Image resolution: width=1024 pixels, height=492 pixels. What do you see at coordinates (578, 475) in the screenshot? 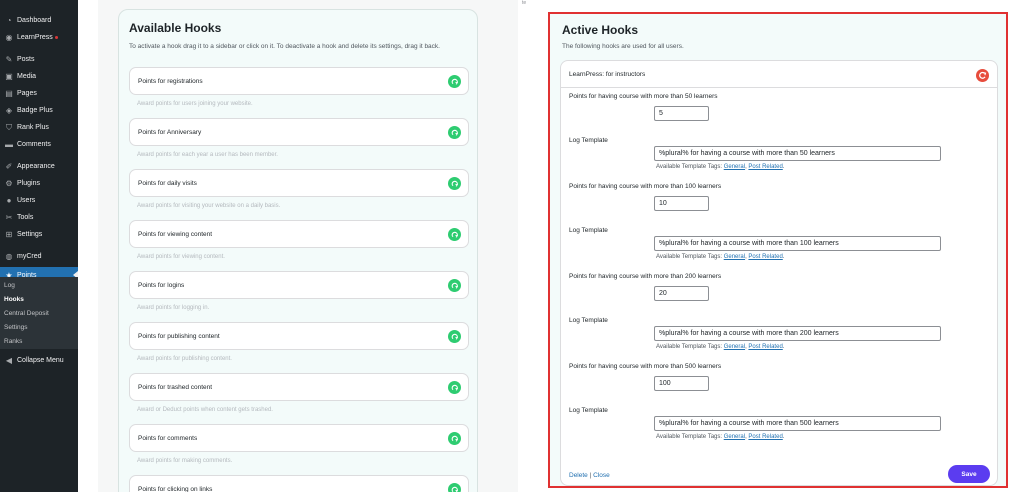
I see `delete-link: Delete` at bounding box center [578, 475].